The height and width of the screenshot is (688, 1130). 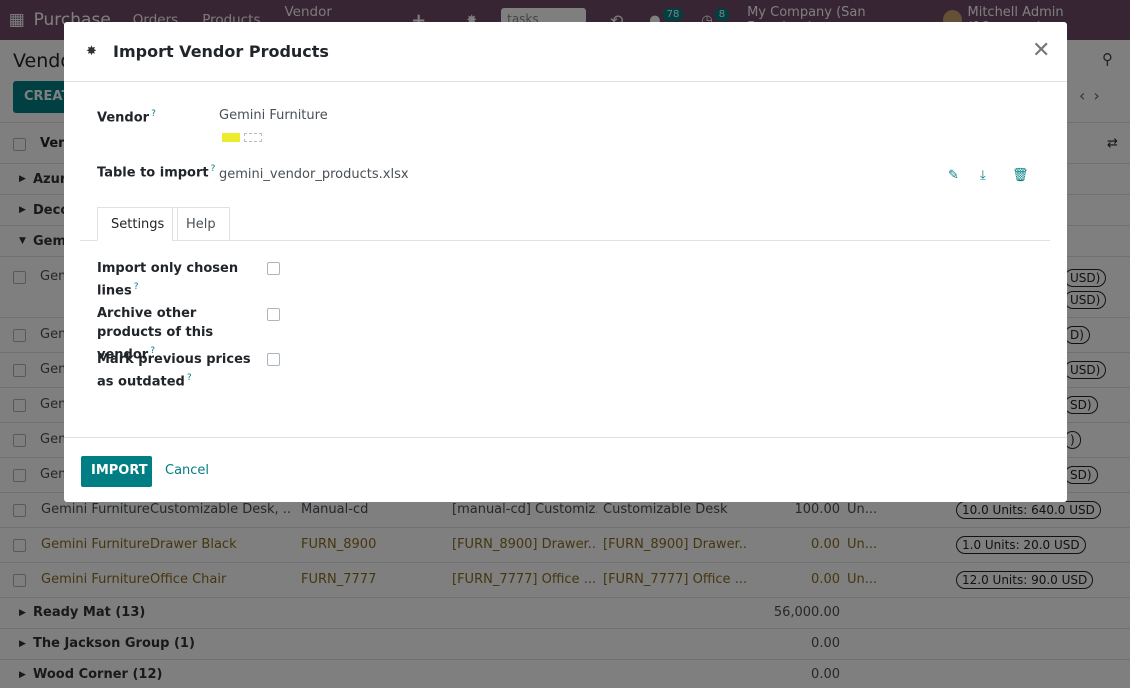 I want to click on download-icon: ⤓, so click(x=983, y=175).